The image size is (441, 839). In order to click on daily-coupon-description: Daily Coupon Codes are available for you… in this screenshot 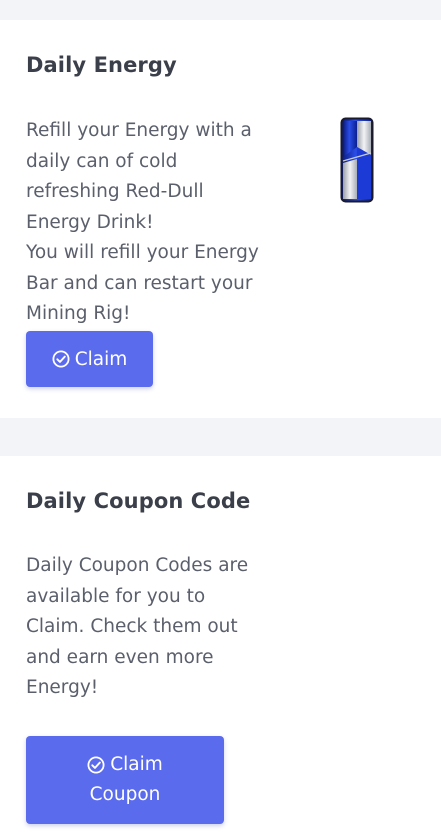, I will do `click(137, 627)`.